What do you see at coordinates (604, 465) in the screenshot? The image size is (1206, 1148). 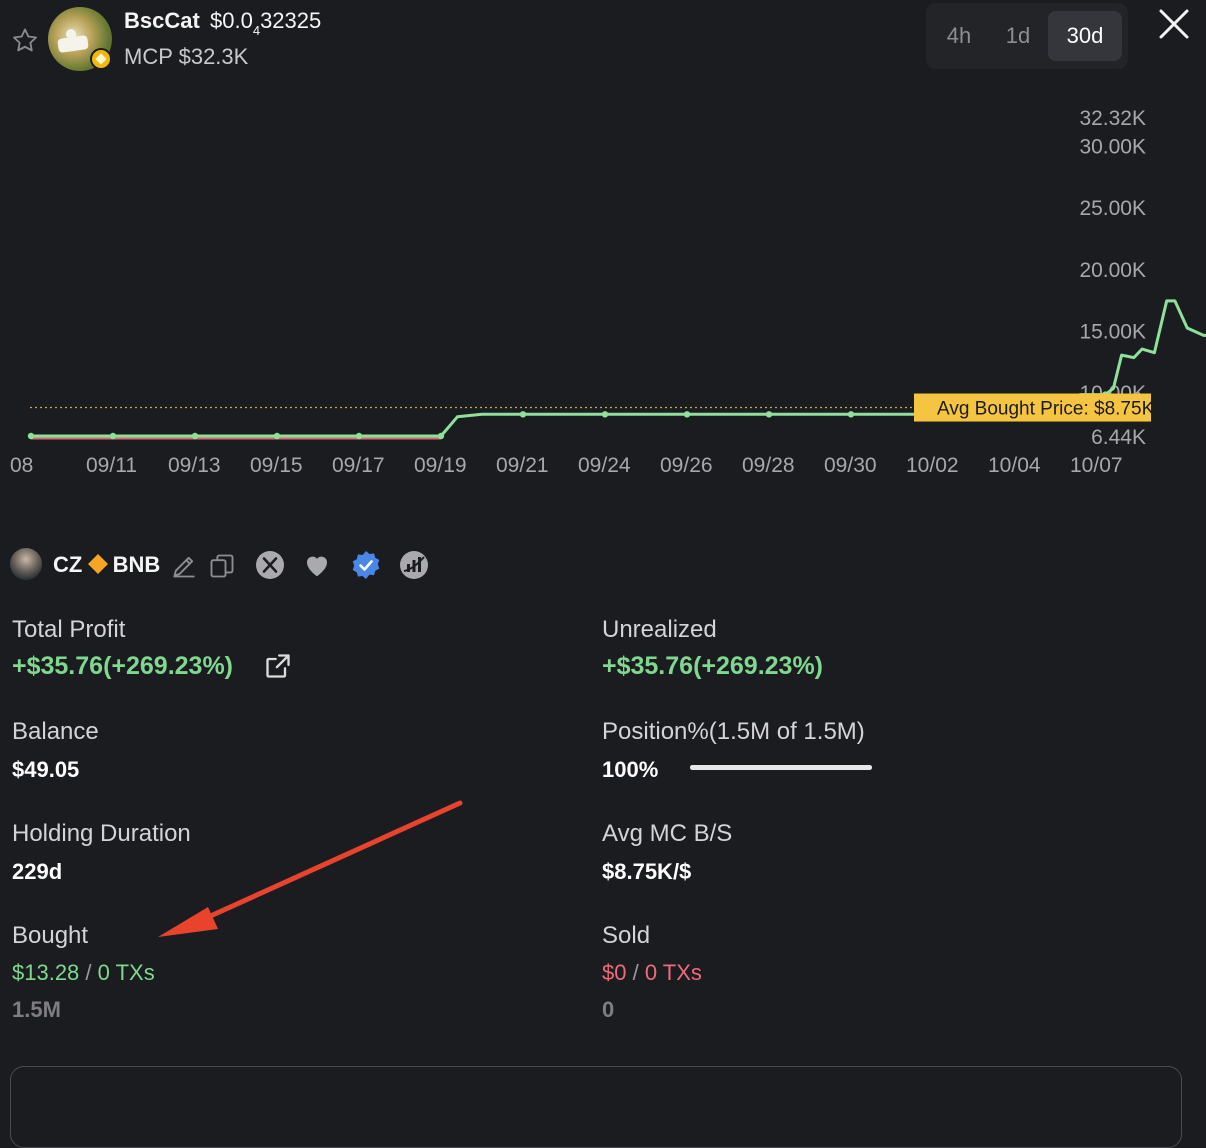 I see `x-tick-label: 09/24` at bounding box center [604, 465].